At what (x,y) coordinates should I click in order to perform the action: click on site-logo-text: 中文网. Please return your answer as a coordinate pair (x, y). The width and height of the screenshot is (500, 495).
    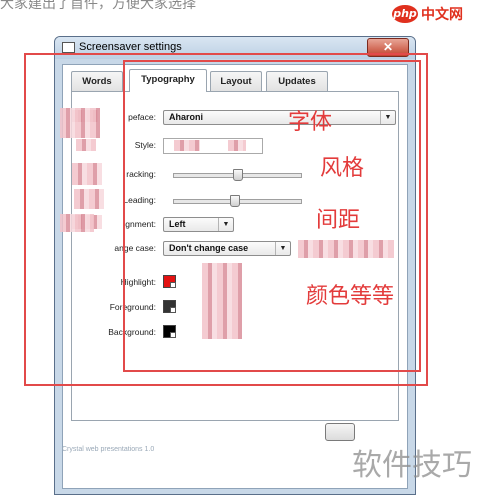
    Looking at the image, I should click on (442, 14).